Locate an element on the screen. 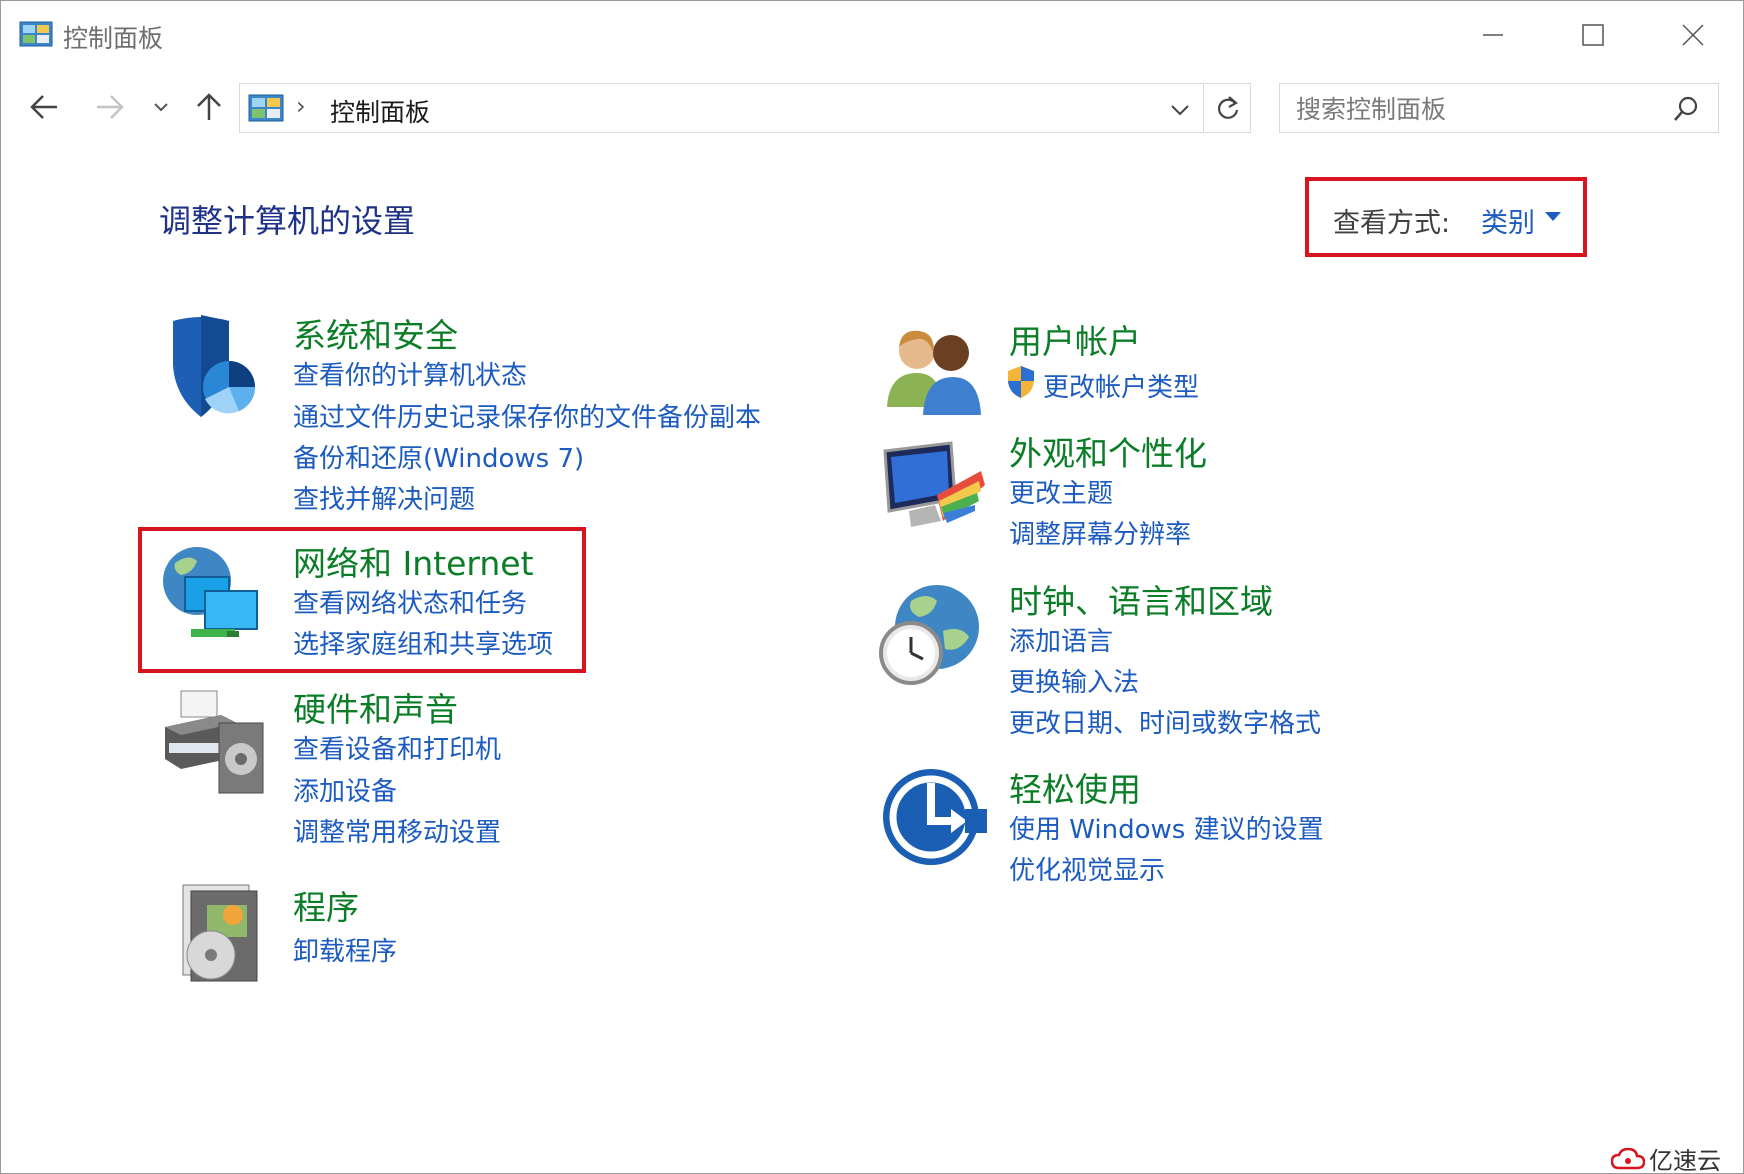  uac-shield-icon is located at coordinates (1021, 382).